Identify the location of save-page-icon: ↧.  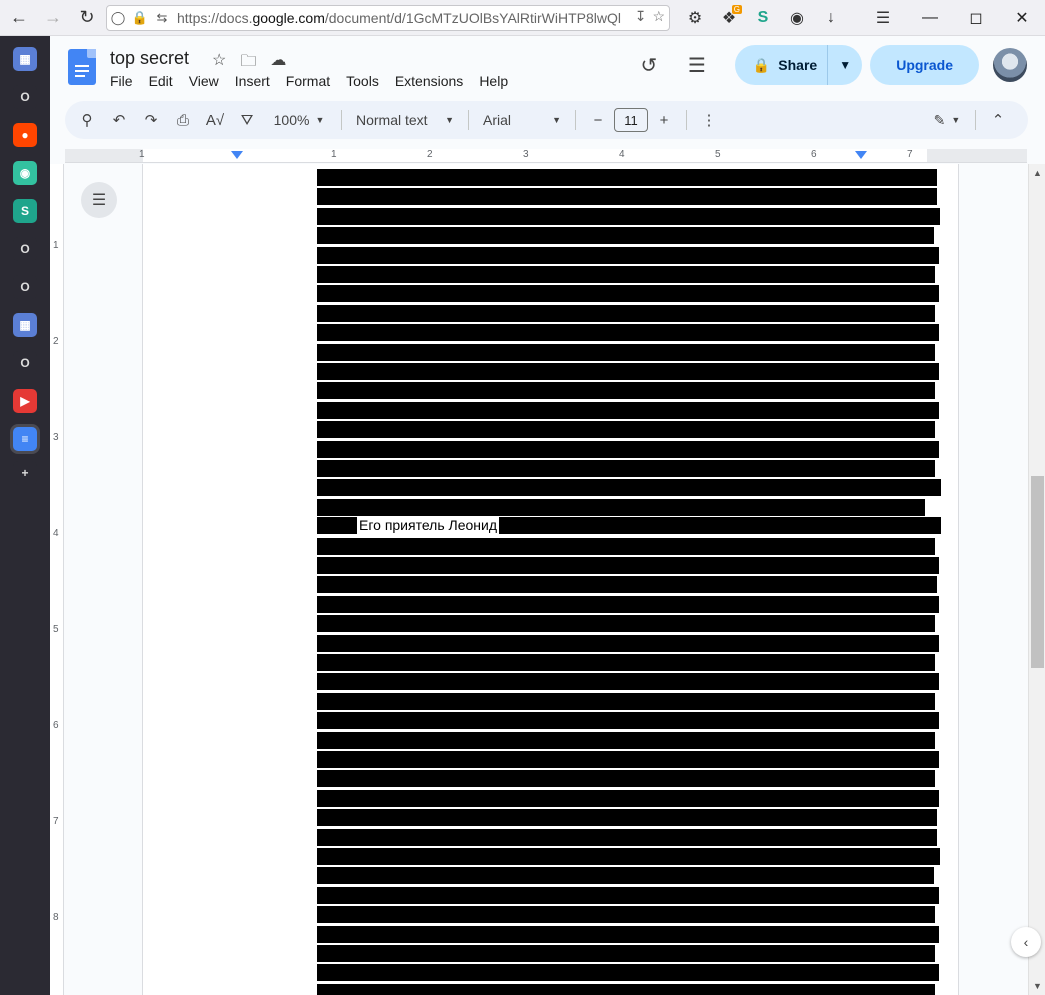
(641, 16).